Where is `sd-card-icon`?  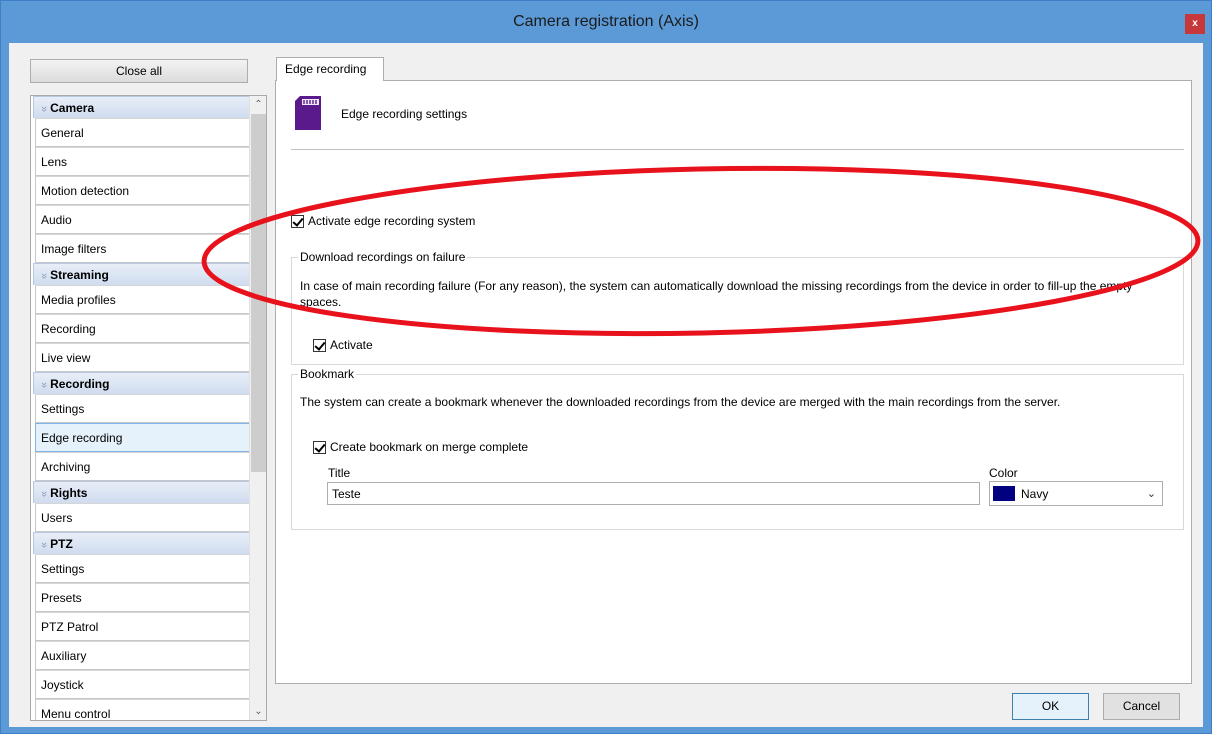
sd-card-icon is located at coordinates (308, 113).